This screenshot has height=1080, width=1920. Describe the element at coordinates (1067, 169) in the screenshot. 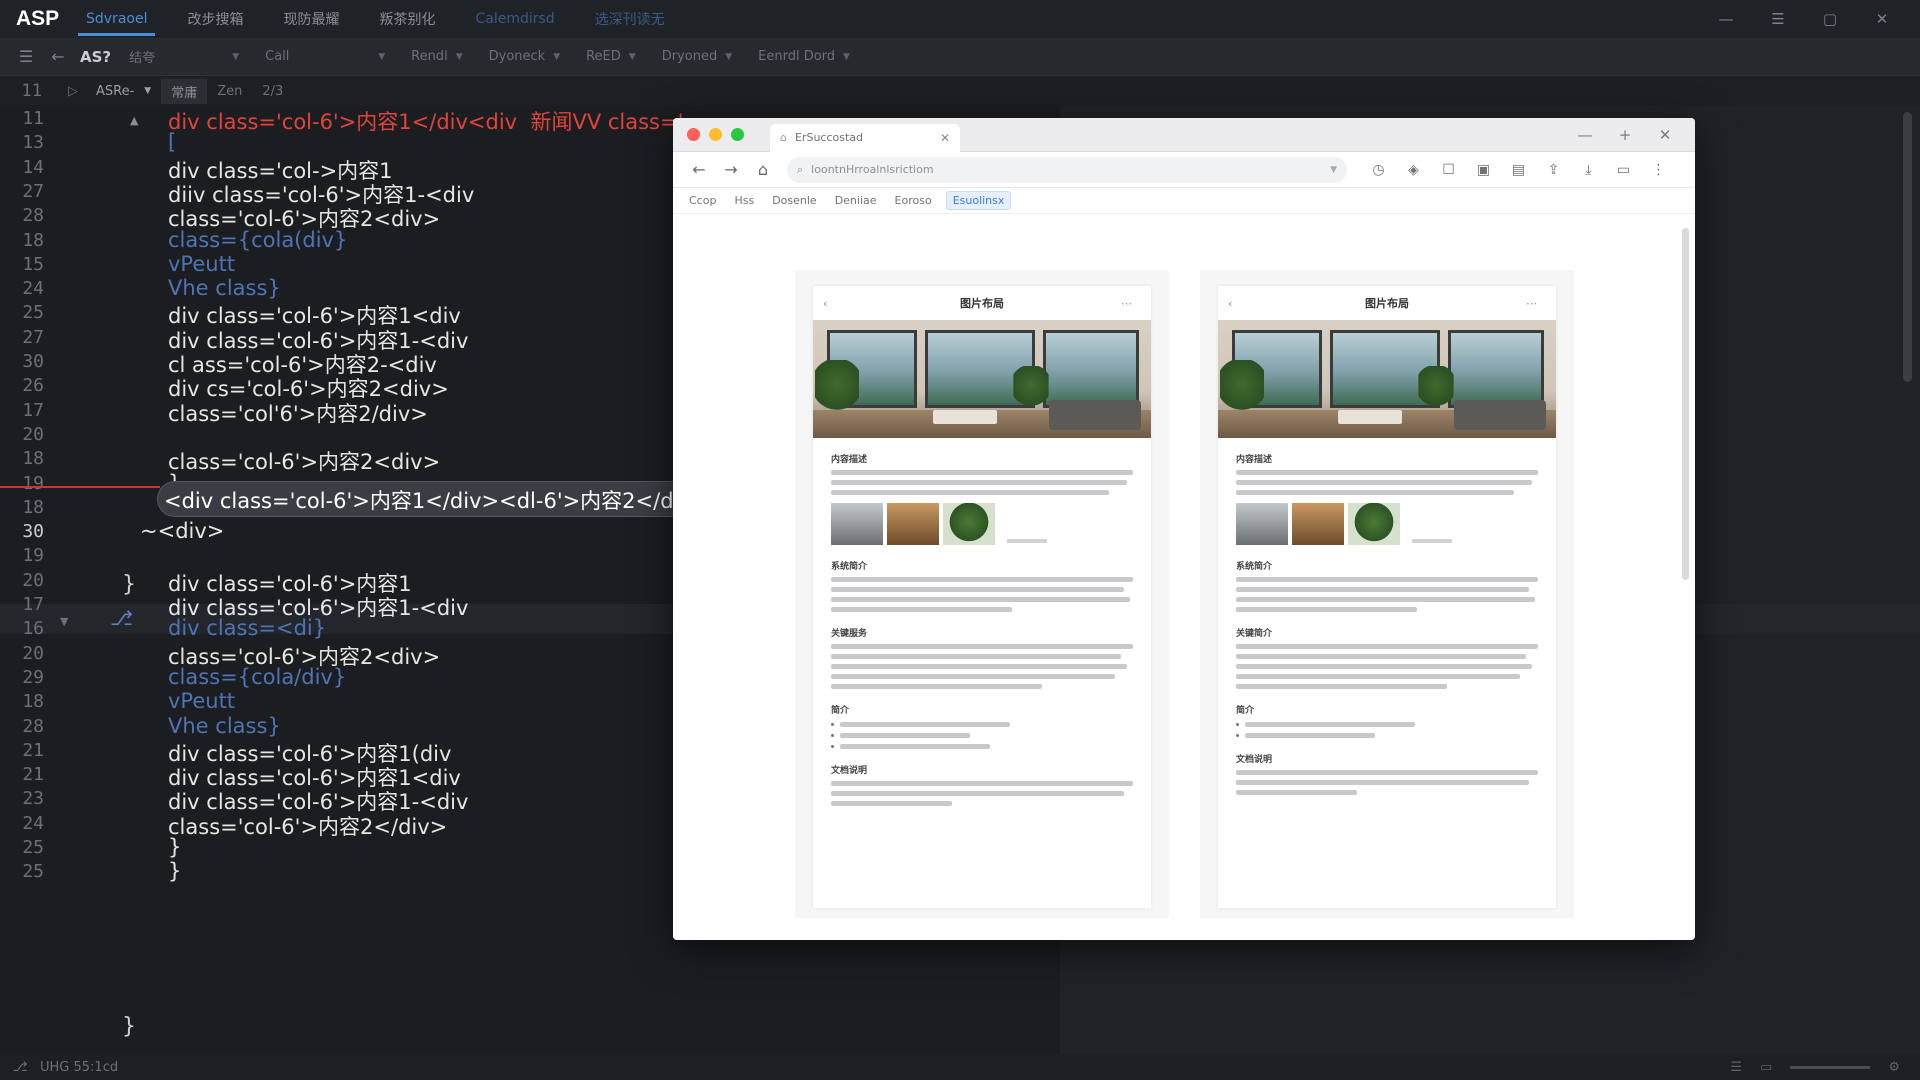

I see `address-bar: ⌕ loontnHrroalnlsrictiom ▼` at that location.